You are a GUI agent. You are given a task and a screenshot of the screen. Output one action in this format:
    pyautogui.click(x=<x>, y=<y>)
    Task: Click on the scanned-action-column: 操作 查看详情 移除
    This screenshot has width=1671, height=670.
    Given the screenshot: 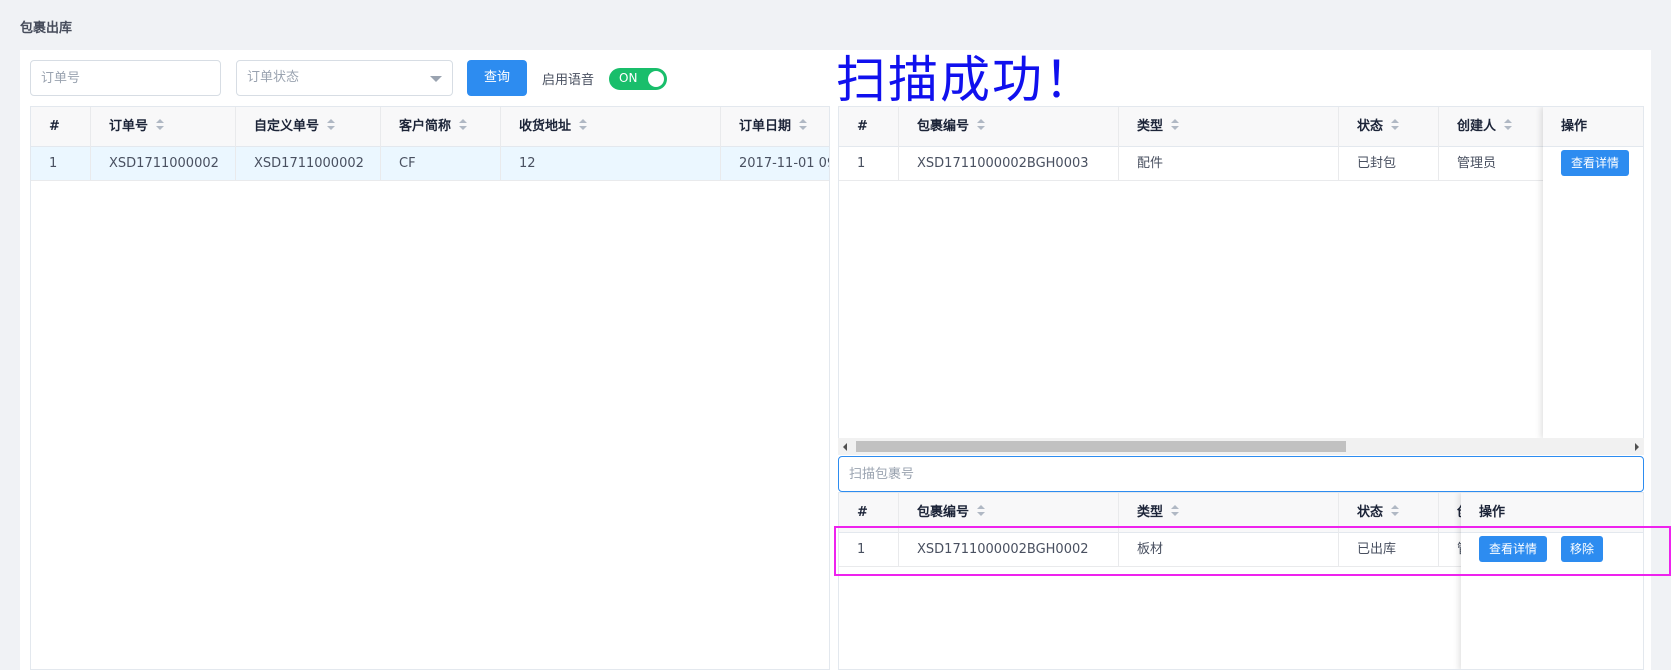 What is the action you would take?
    pyautogui.click(x=1552, y=581)
    